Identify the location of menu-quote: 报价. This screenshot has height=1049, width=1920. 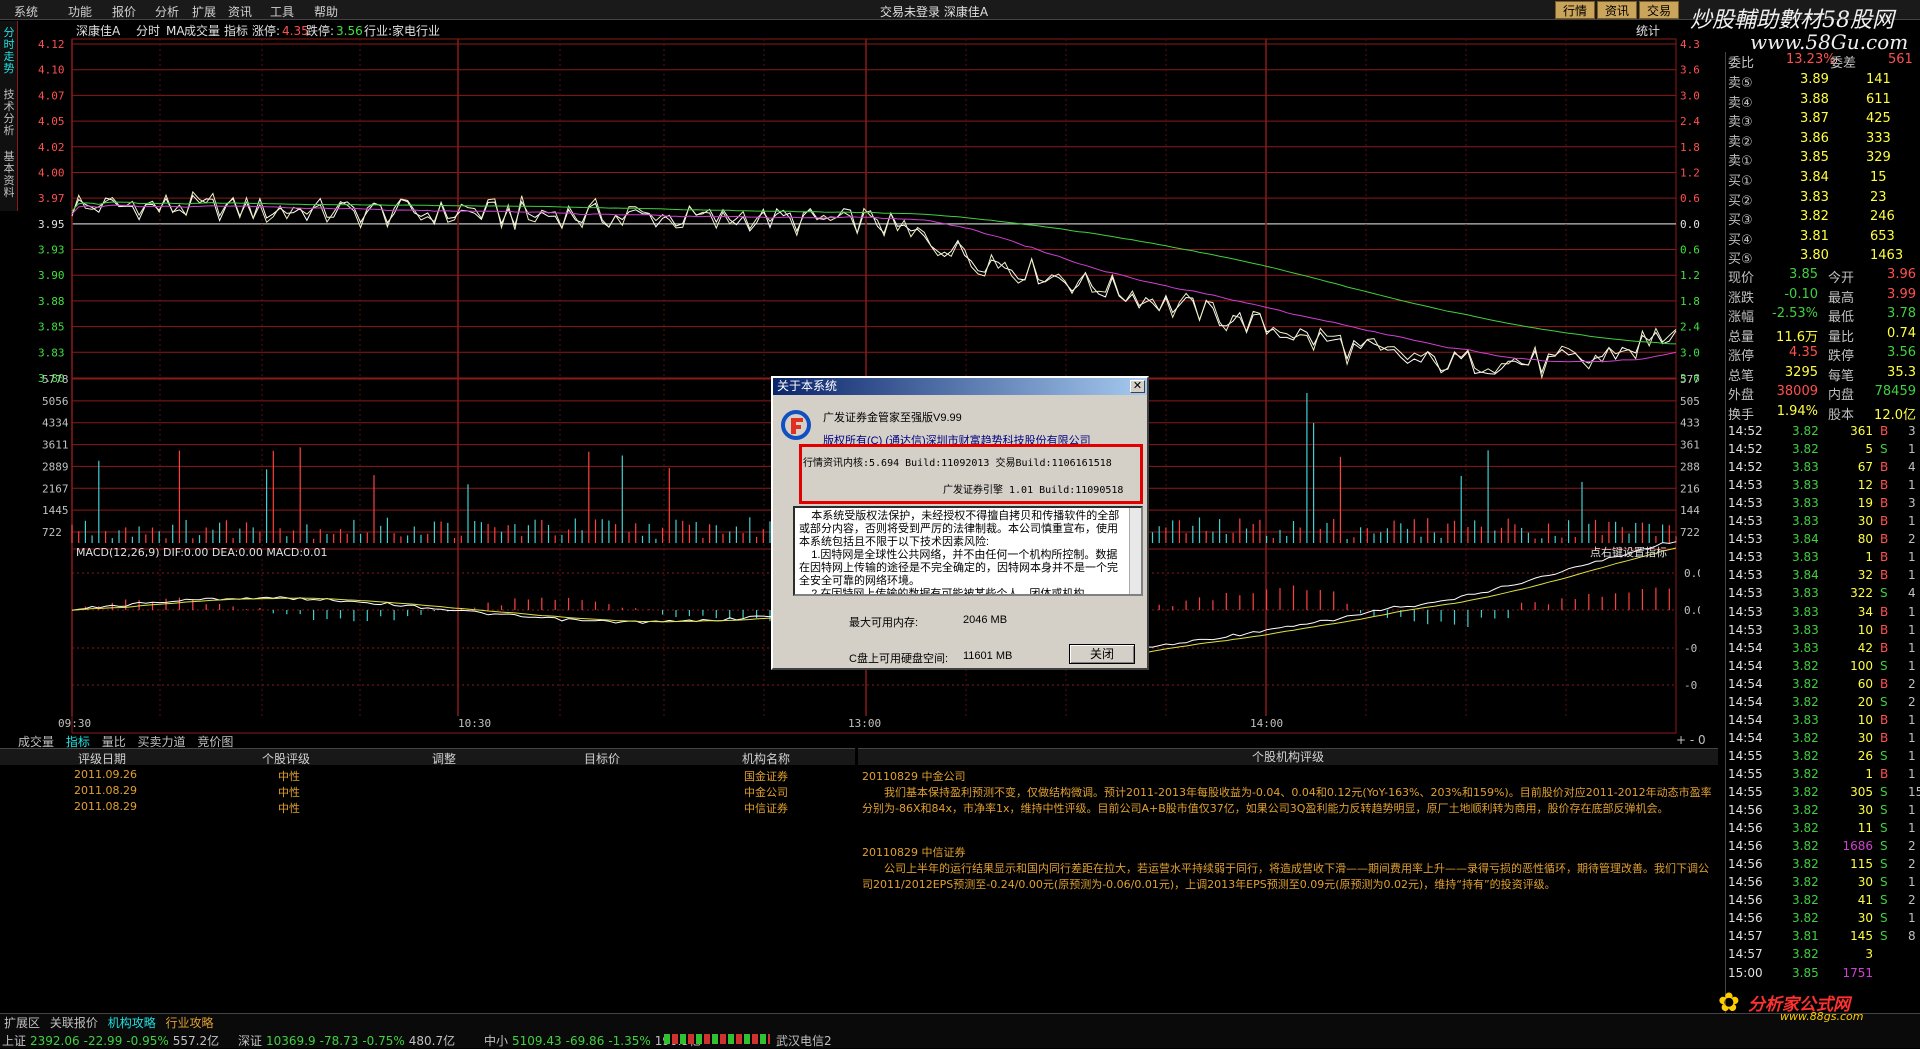
(124, 11).